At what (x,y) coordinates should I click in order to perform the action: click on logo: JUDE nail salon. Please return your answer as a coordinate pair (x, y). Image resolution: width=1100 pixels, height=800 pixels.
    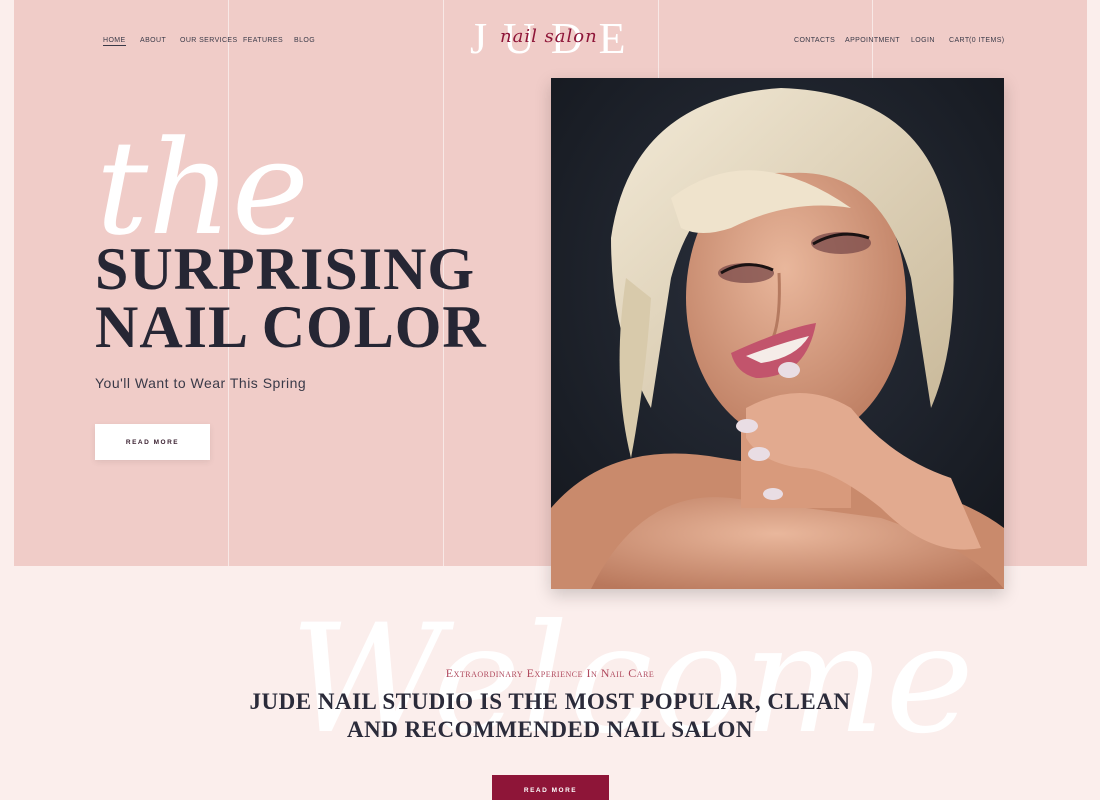
    Looking at the image, I should click on (555, 39).